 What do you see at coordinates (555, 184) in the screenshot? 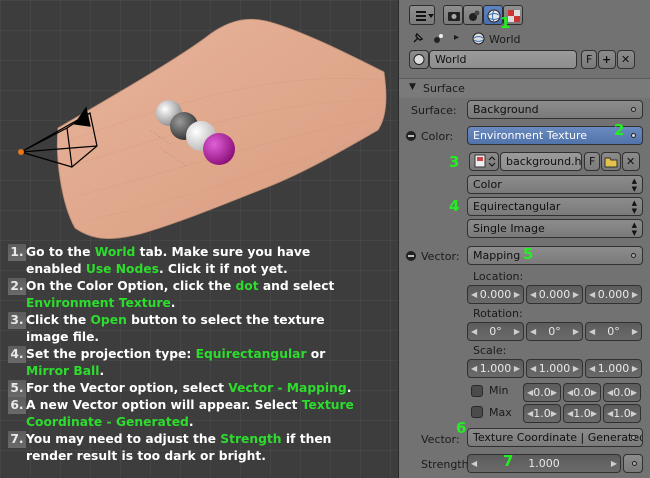
I see `color-space-menu: Color ▲ ▼` at bounding box center [555, 184].